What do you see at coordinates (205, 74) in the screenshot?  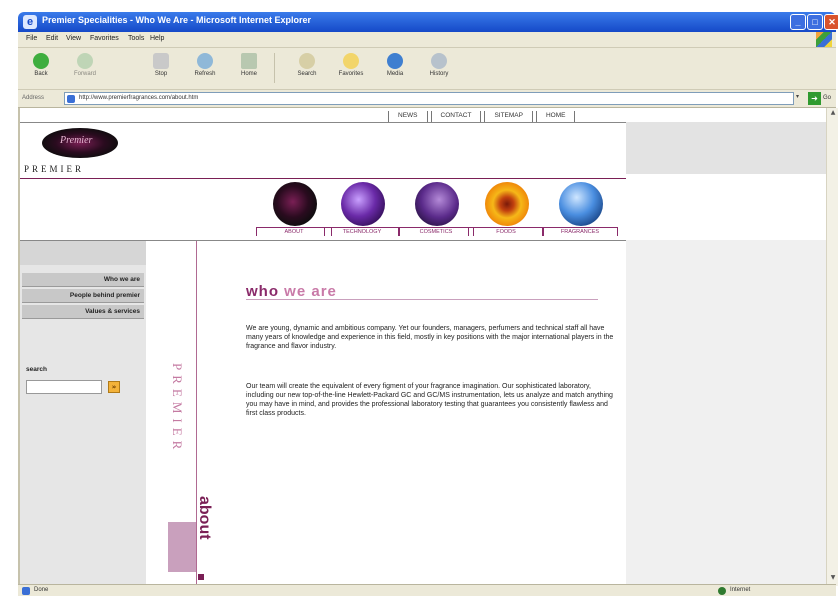 I see `refresh-label: Refresh` at bounding box center [205, 74].